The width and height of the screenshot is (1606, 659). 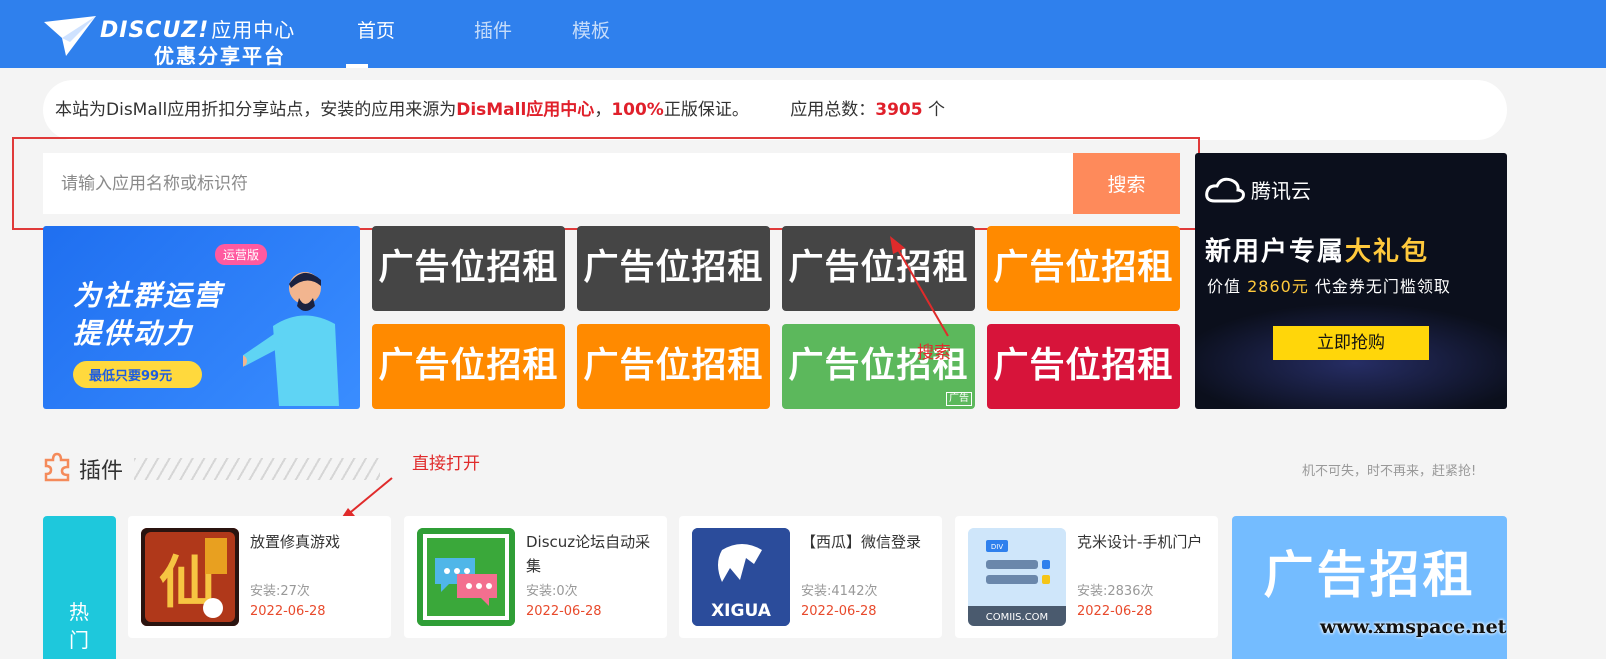 I want to click on ad-slot-2: 广告位招租, so click(x=673, y=268).